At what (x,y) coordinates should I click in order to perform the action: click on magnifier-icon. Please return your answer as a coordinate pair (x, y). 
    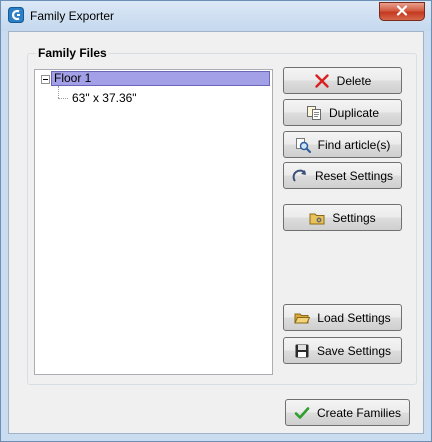
    Looking at the image, I should click on (303, 145).